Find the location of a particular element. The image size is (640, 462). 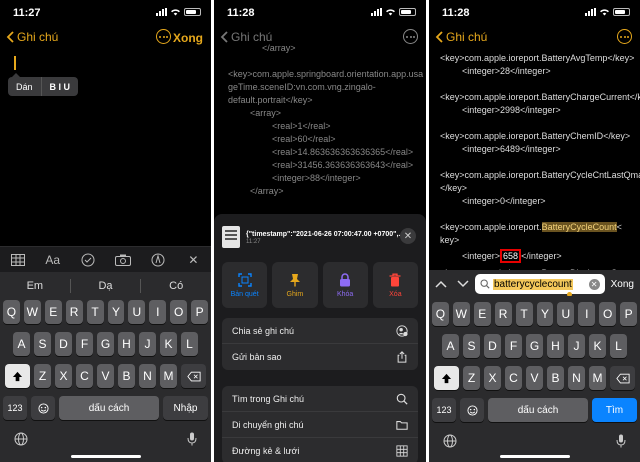

checklist-icon is located at coordinates (88, 260).